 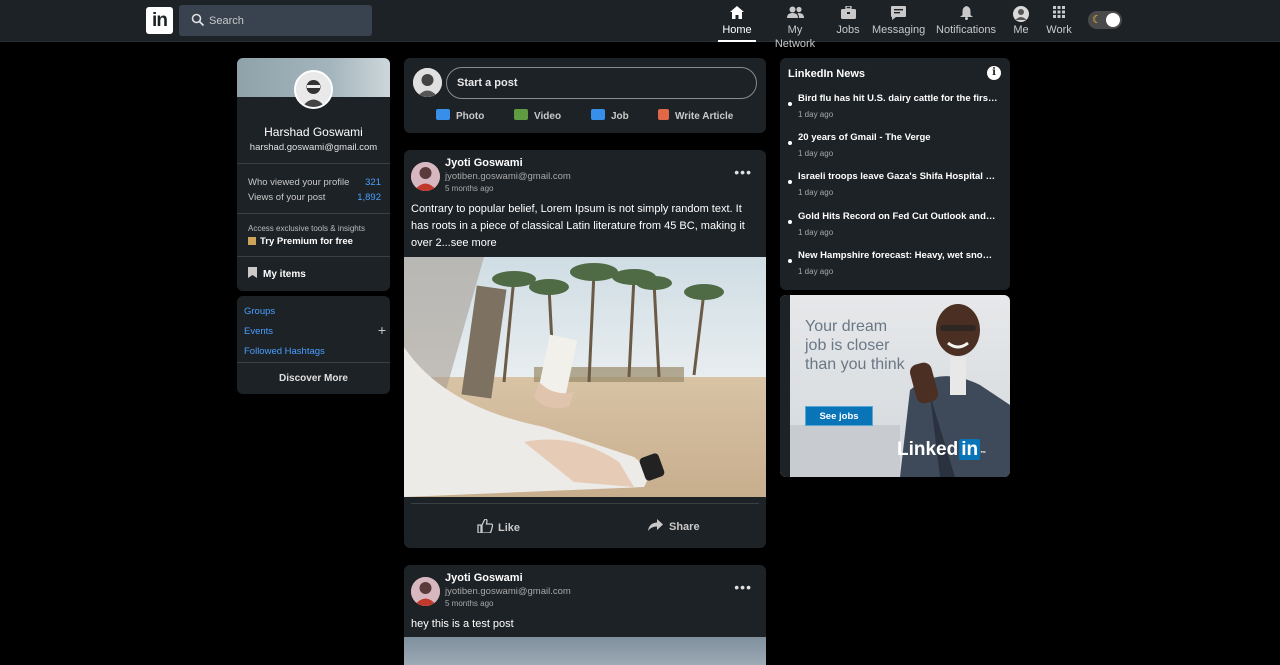 I want to click on nav-me: Me, so click(x=1021, y=21).